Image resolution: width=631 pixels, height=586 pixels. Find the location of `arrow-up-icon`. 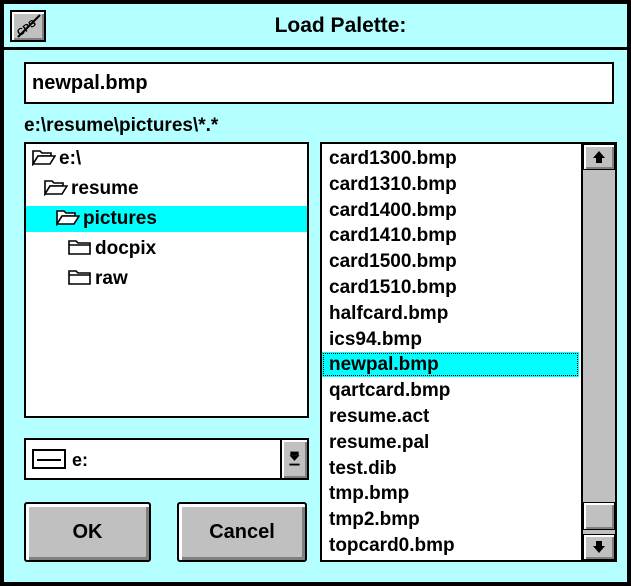

arrow-up-icon is located at coordinates (599, 157).